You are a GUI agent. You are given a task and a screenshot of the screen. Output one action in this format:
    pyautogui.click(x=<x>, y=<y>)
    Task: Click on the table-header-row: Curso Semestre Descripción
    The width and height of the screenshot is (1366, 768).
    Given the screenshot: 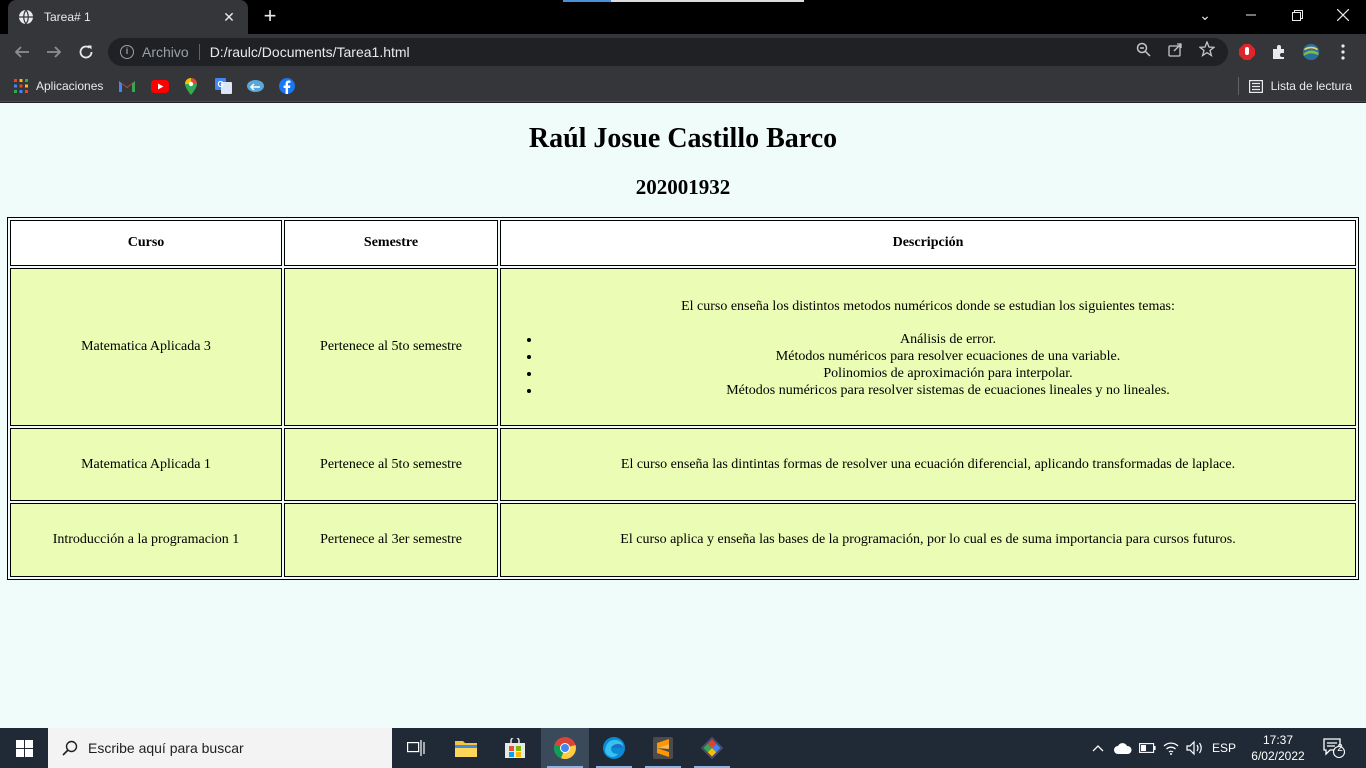 What is the action you would take?
    pyautogui.click(x=683, y=243)
    